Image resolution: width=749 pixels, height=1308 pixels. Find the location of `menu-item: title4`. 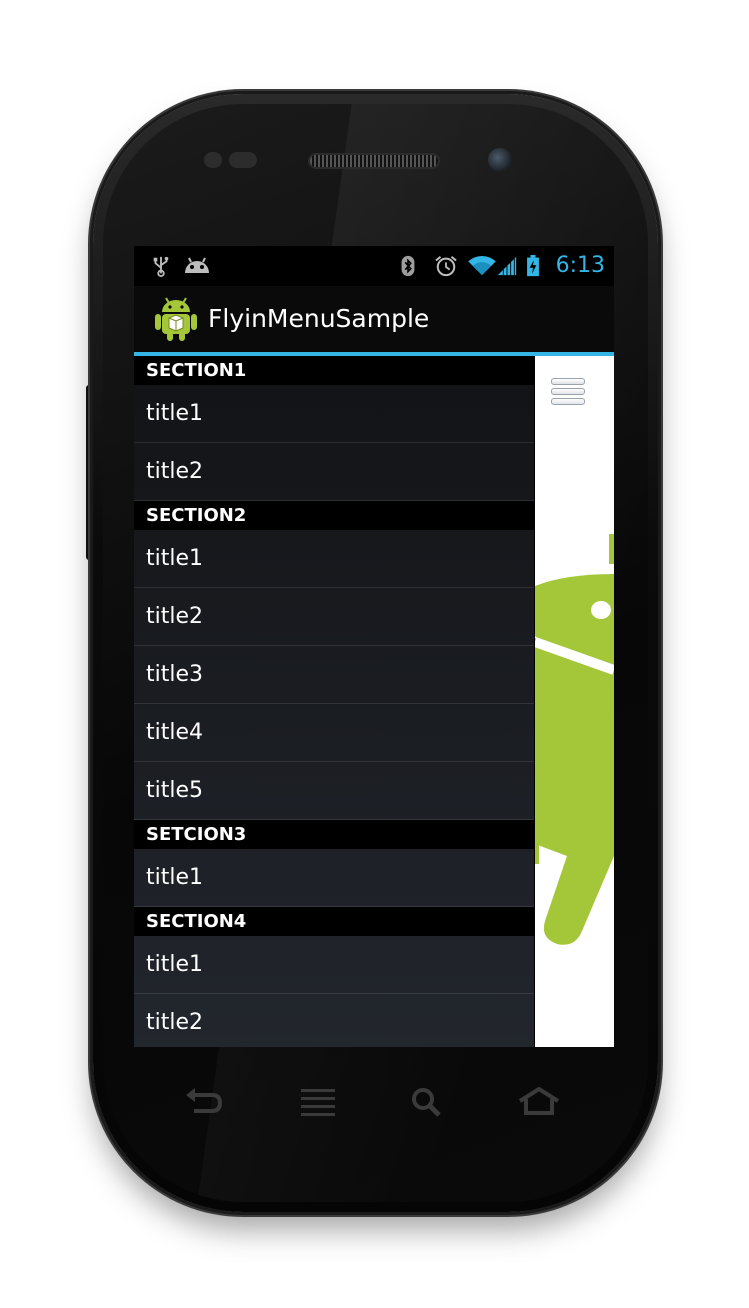

menu-item: title4 is located at coordinates (334, 733).